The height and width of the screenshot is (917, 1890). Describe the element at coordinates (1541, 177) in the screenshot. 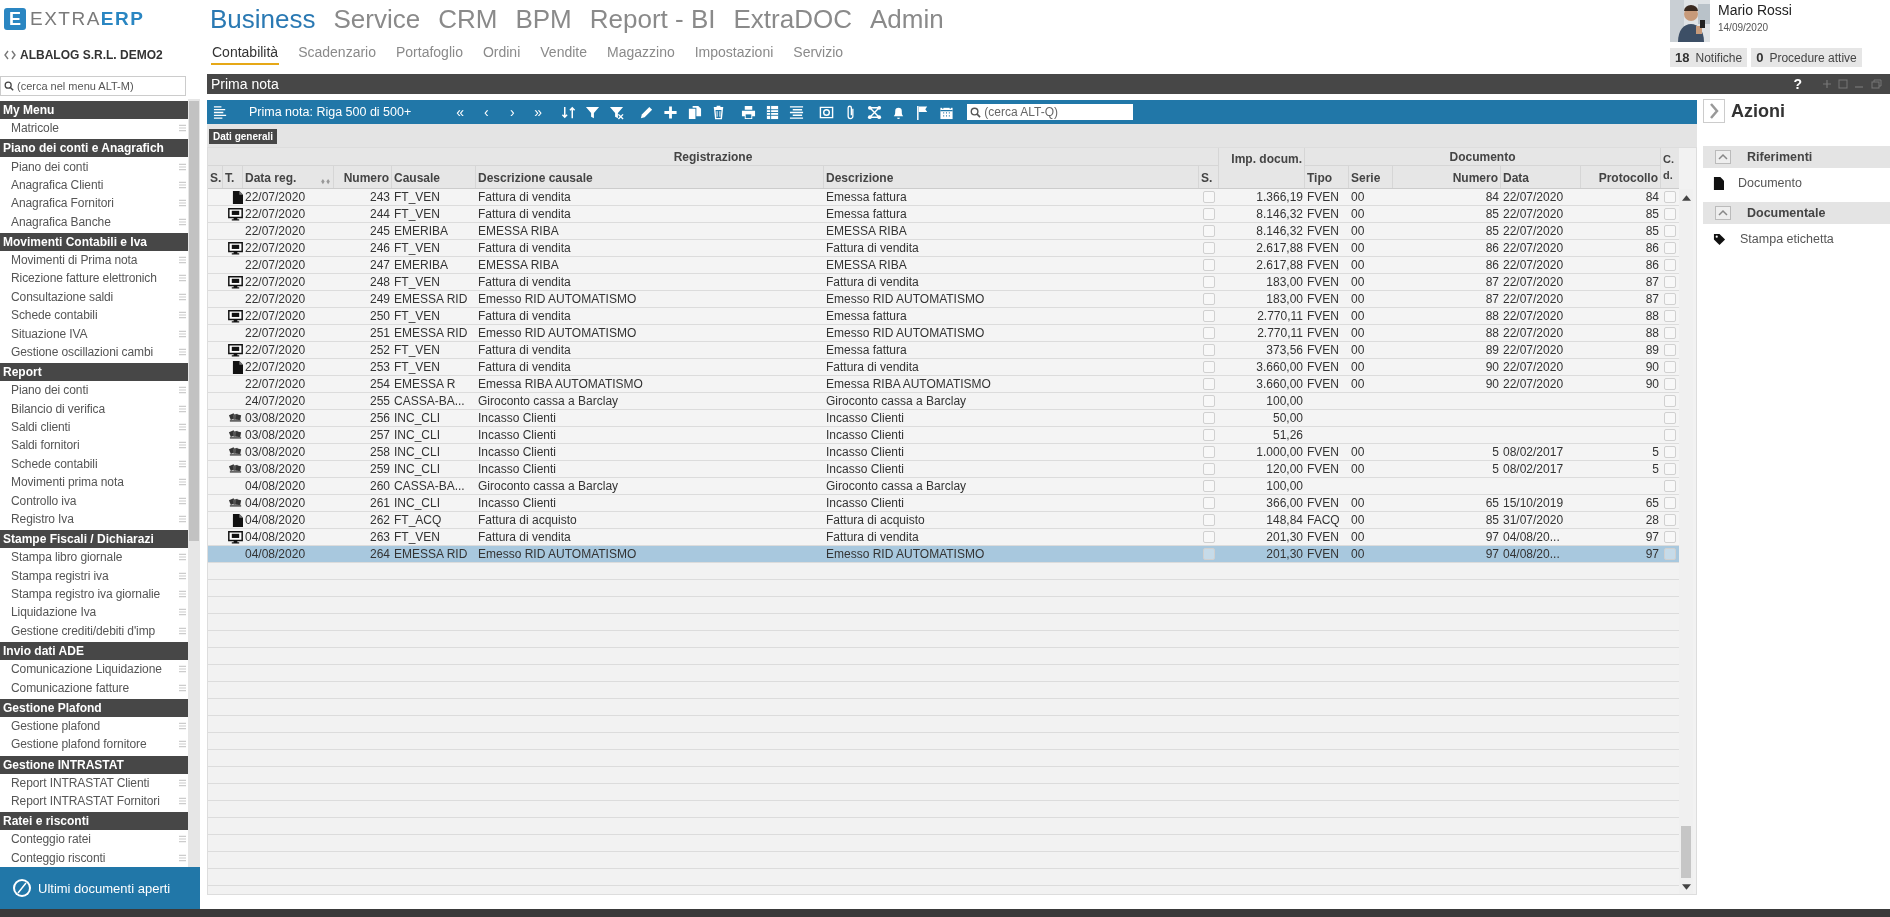

I see `column-header: Data` at that location.